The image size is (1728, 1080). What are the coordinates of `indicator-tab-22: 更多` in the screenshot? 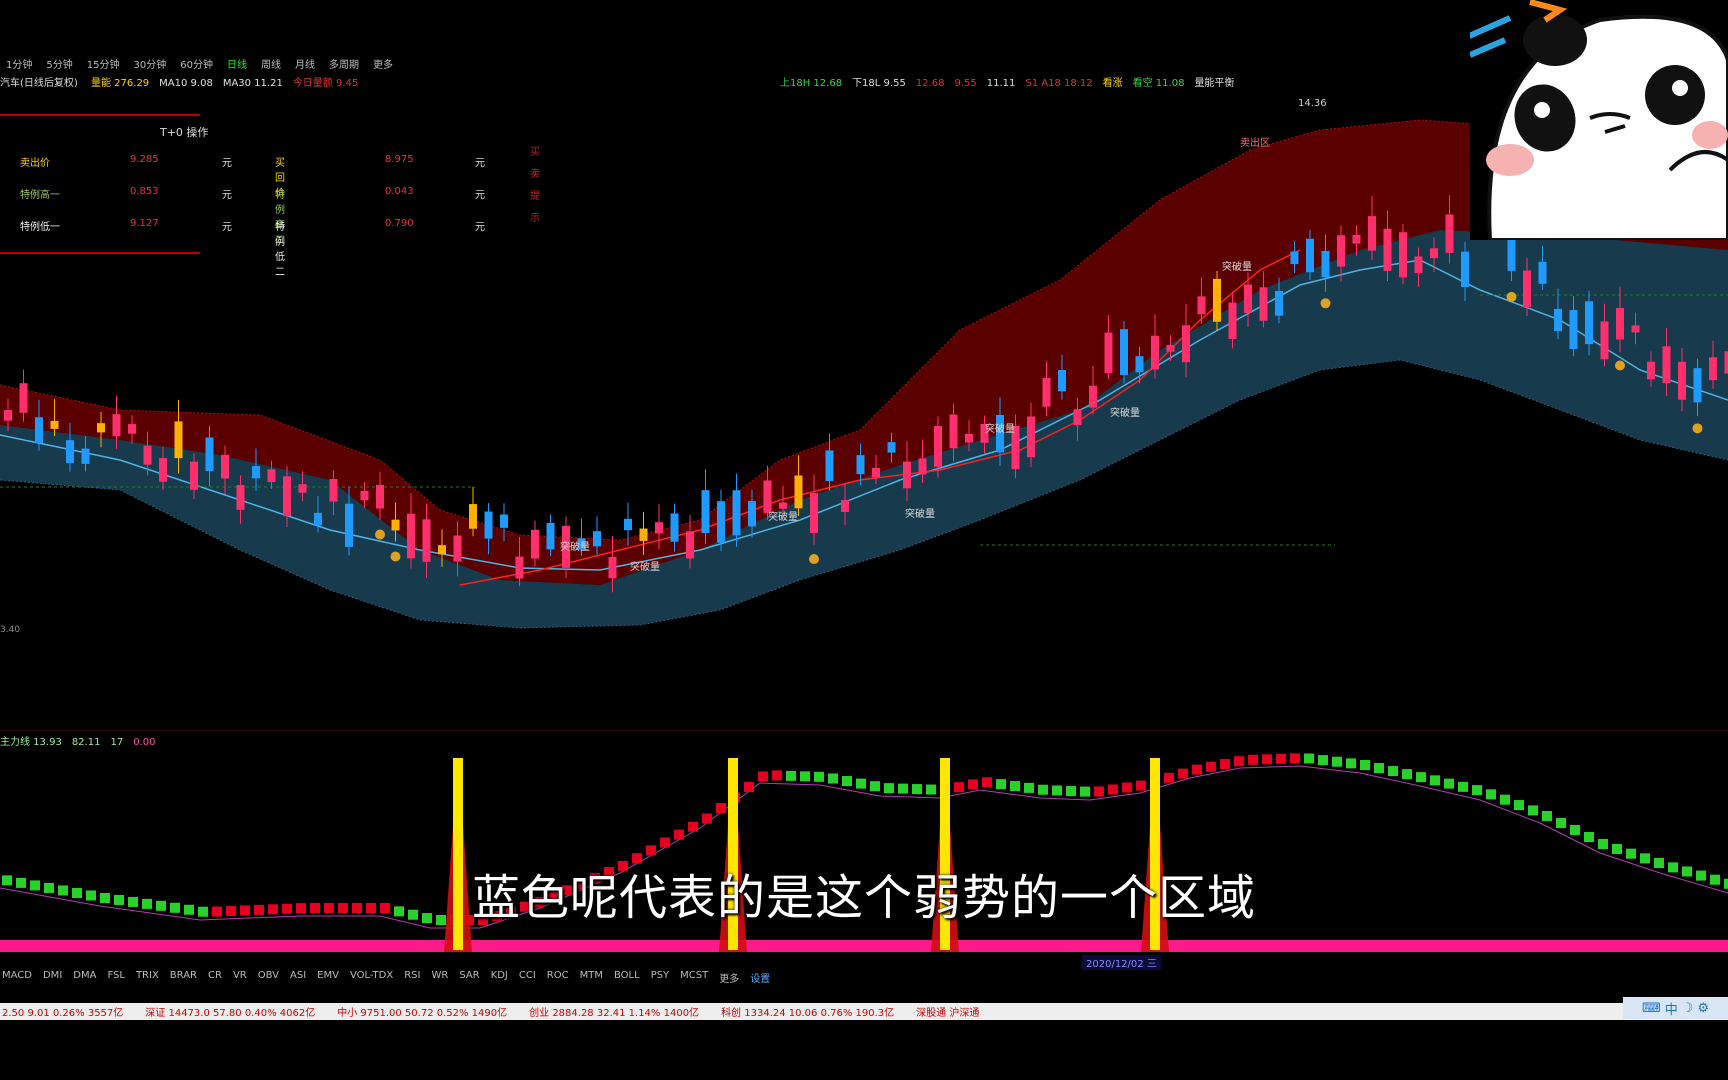 It's located at (729, 977).